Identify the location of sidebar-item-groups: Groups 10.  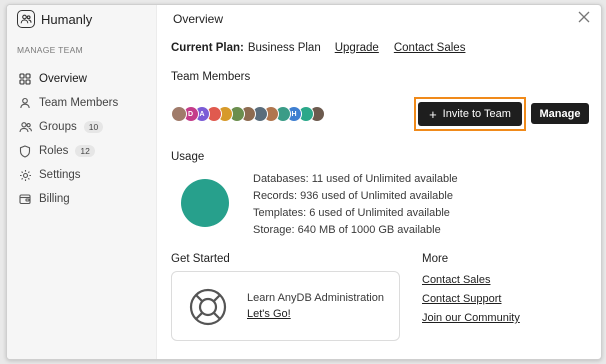
(82, 127).